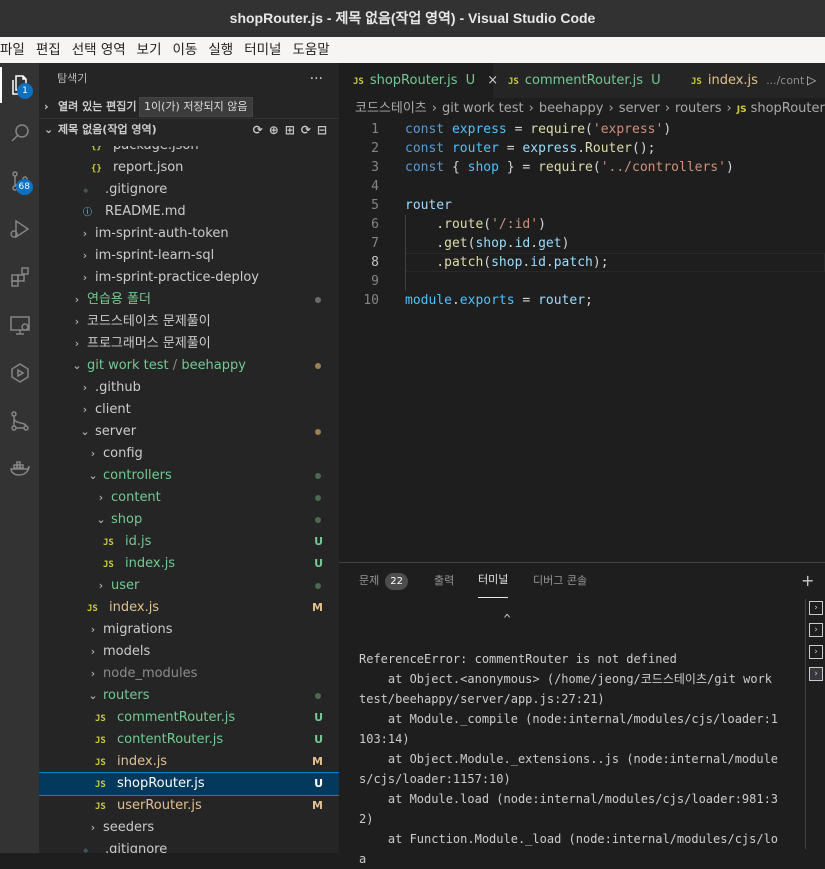 Image resolution: width=825 pixels, height=869 pixels. Describe the element at coordinates (125, 585) in the screenshot. I see `tree-item-label: user` at that location.